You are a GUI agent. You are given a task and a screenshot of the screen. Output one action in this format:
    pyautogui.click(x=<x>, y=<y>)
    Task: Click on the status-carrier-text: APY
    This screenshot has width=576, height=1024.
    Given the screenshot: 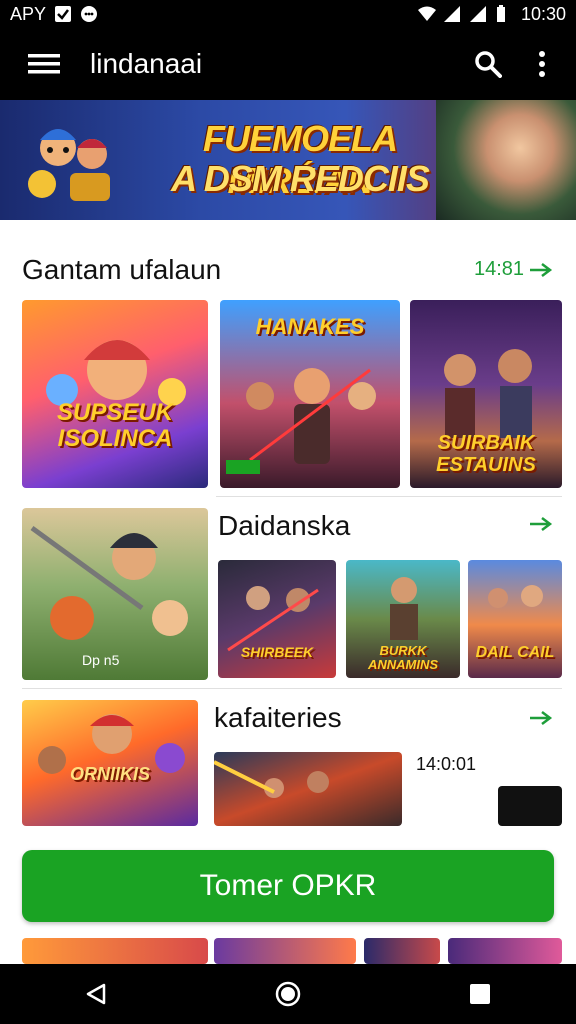 What is the action you would take?
    pyautogui.click(x=28, y=13)
    